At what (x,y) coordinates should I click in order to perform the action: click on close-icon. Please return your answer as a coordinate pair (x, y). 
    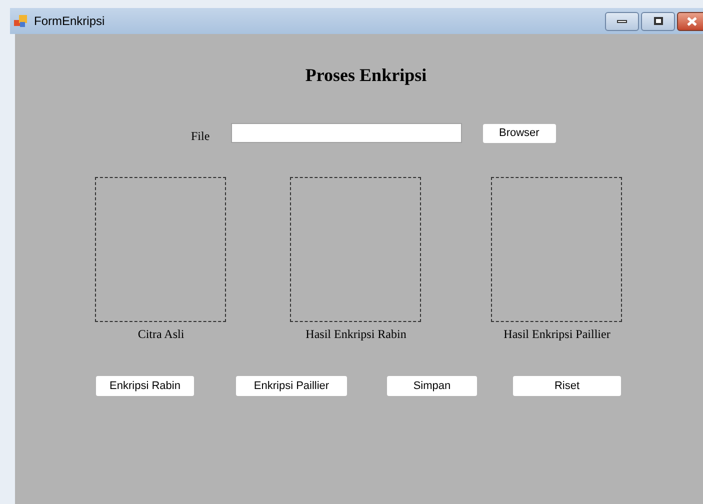
    Looking at the image, I should click on (692, 21).